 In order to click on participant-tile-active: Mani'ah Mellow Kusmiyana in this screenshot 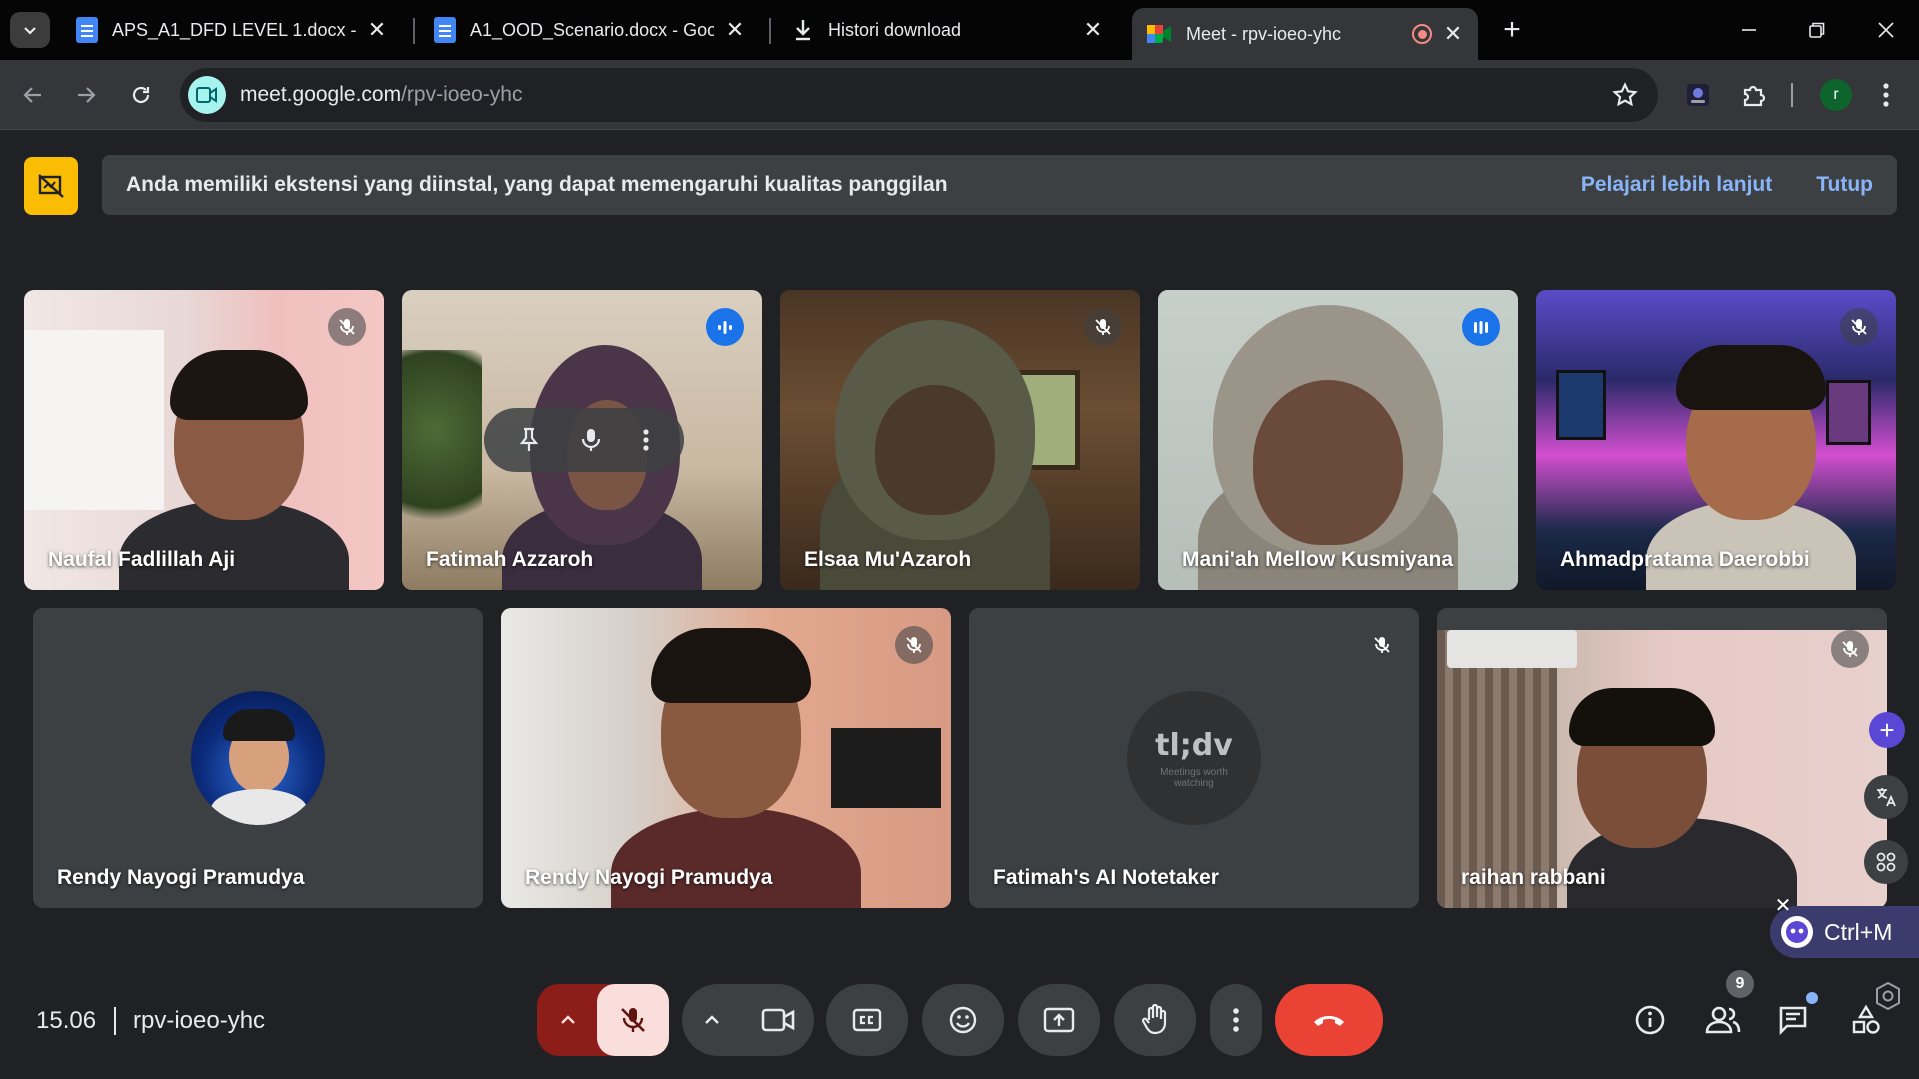, I will do `click(1338, 440)`.